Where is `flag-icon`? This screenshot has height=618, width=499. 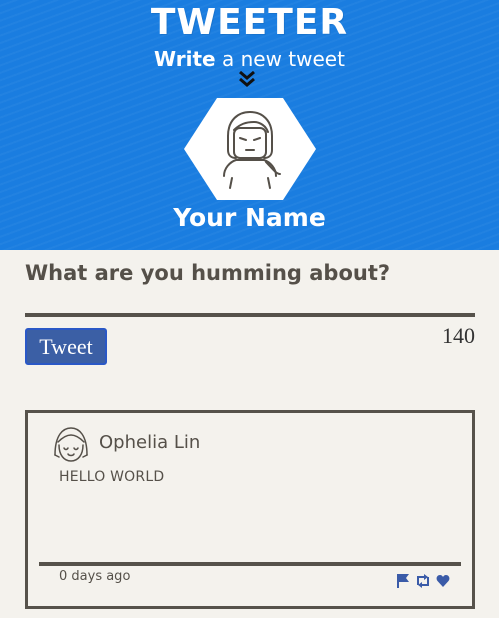
flag-icon is located at coordinates (403, 581).